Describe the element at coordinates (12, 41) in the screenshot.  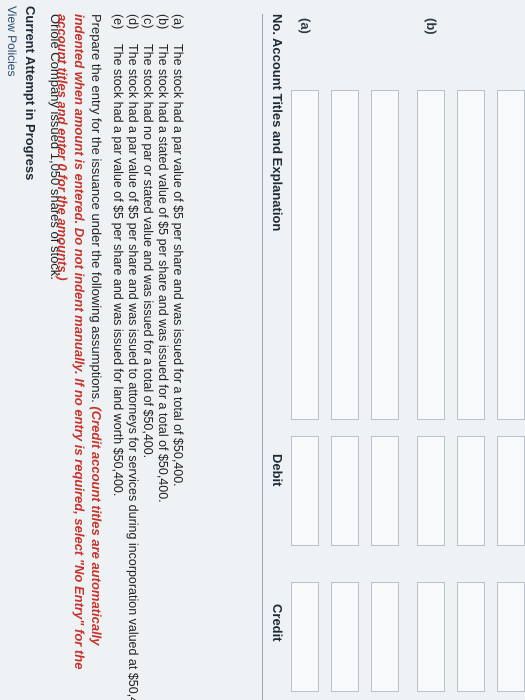
I see `view-policies-link: View Policies` at that location.